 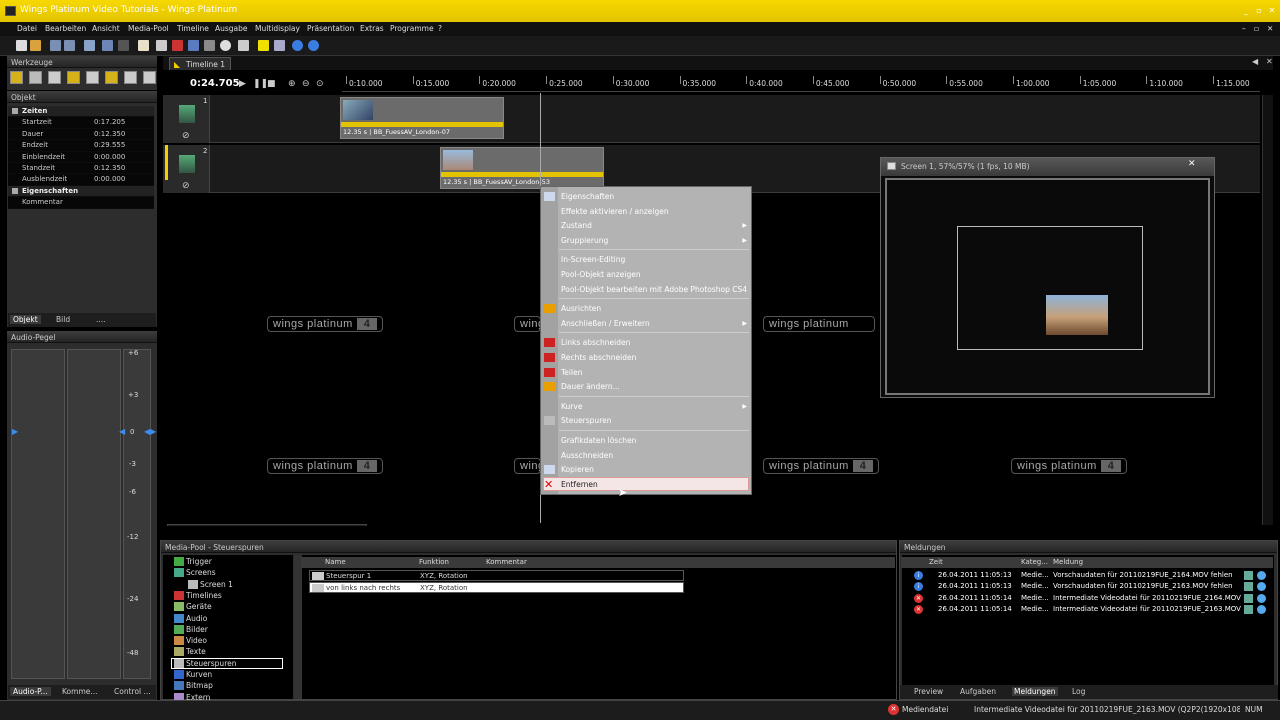 What do you see at coordinates (199, 685) in the screenshot?
I see `tree-item-bitmap: Bitmap` at bounding box center [199, 685].